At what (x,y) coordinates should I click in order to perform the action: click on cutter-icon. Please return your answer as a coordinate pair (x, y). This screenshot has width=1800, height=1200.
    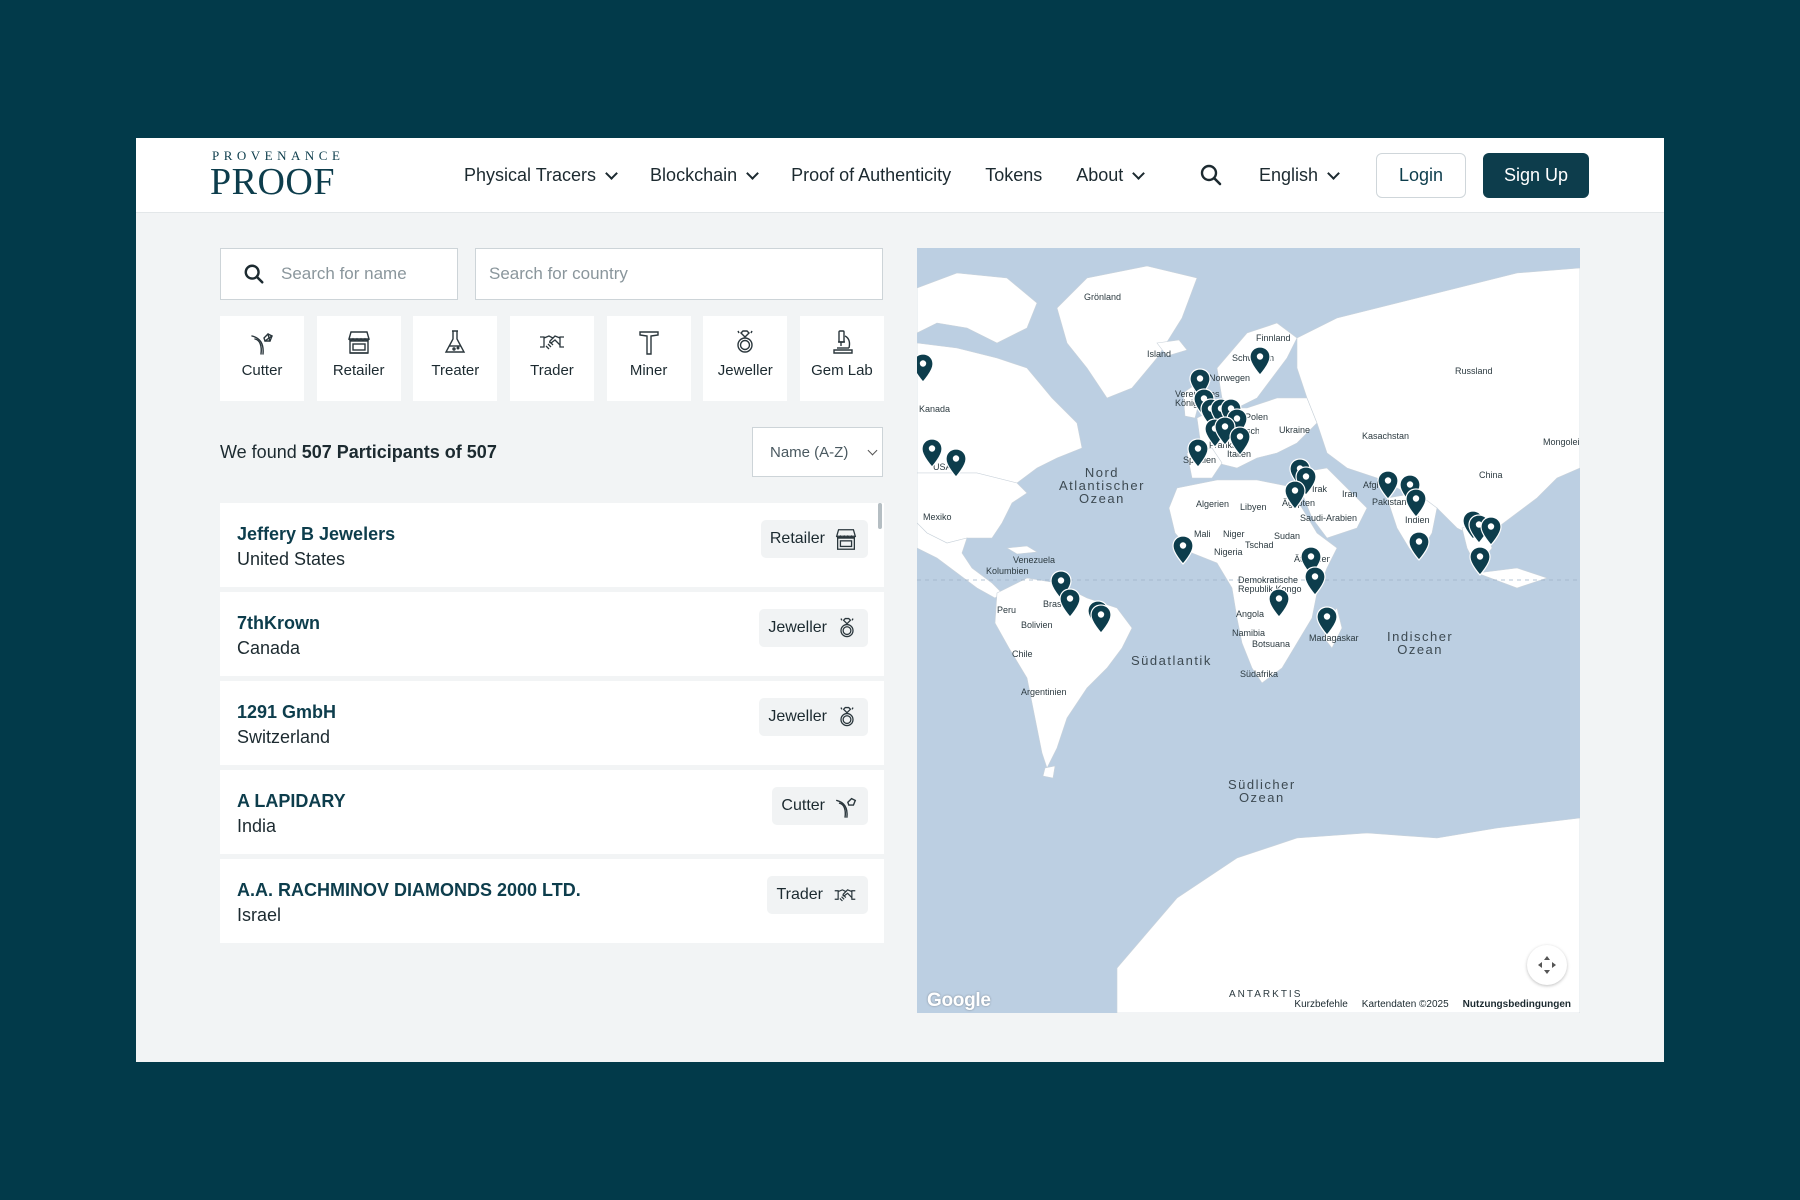
    Looking at the image, I should click on (262, 344).